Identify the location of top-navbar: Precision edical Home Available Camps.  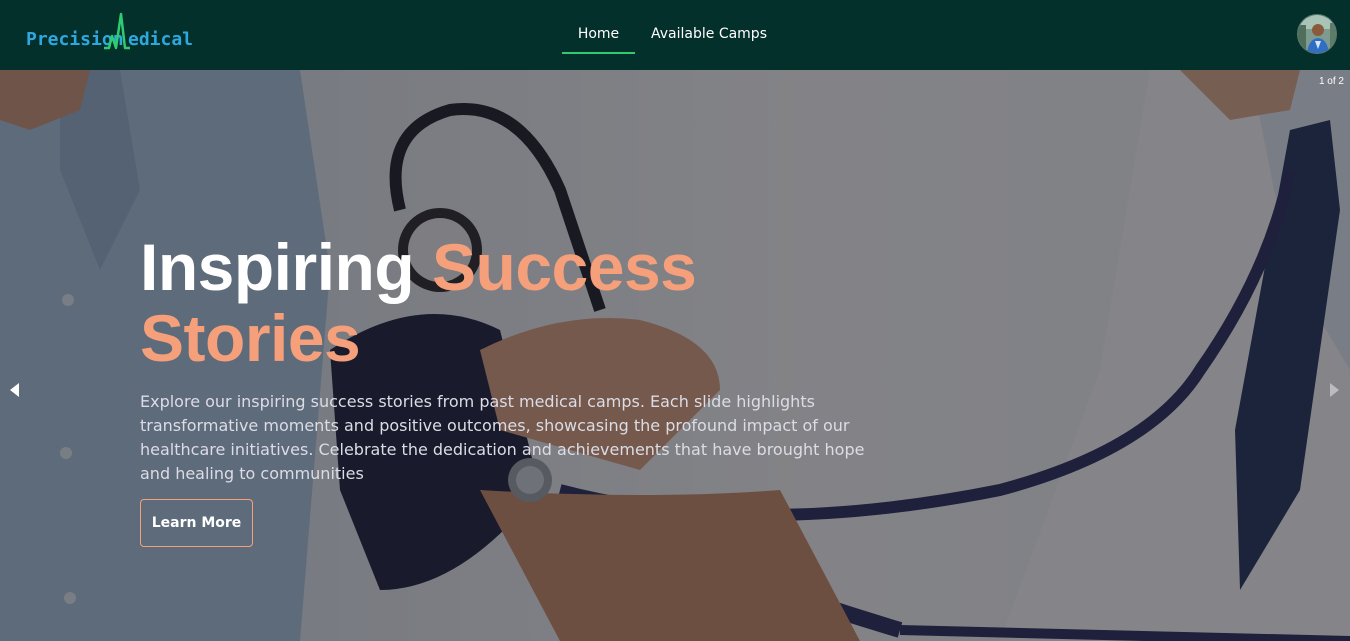
(675, 35).